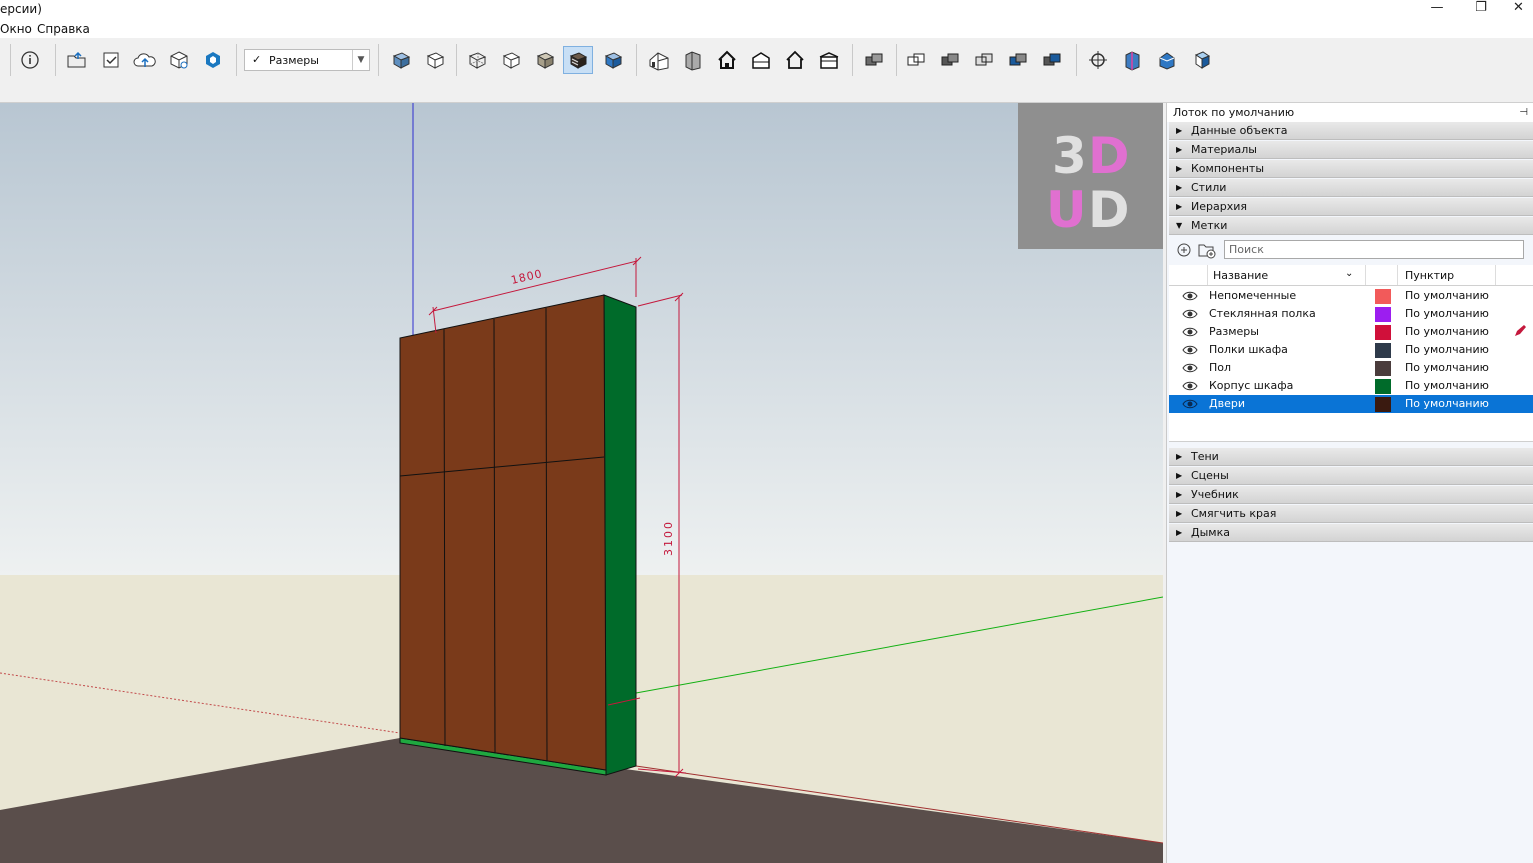 This screenshot has height=863, width=1533. I want to click on section-tags: ▼ Метки, so click(1351, 226).